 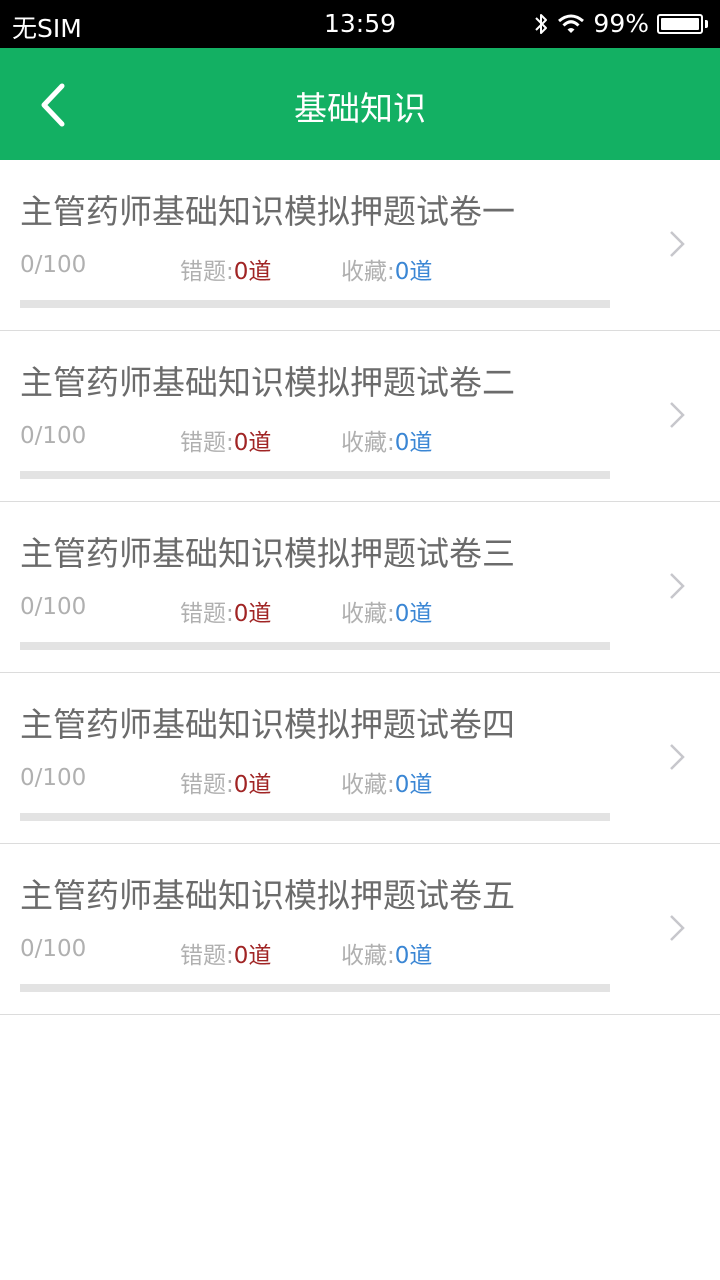 I want to click on battery-percent: 99%, so click(x=621, y=23).